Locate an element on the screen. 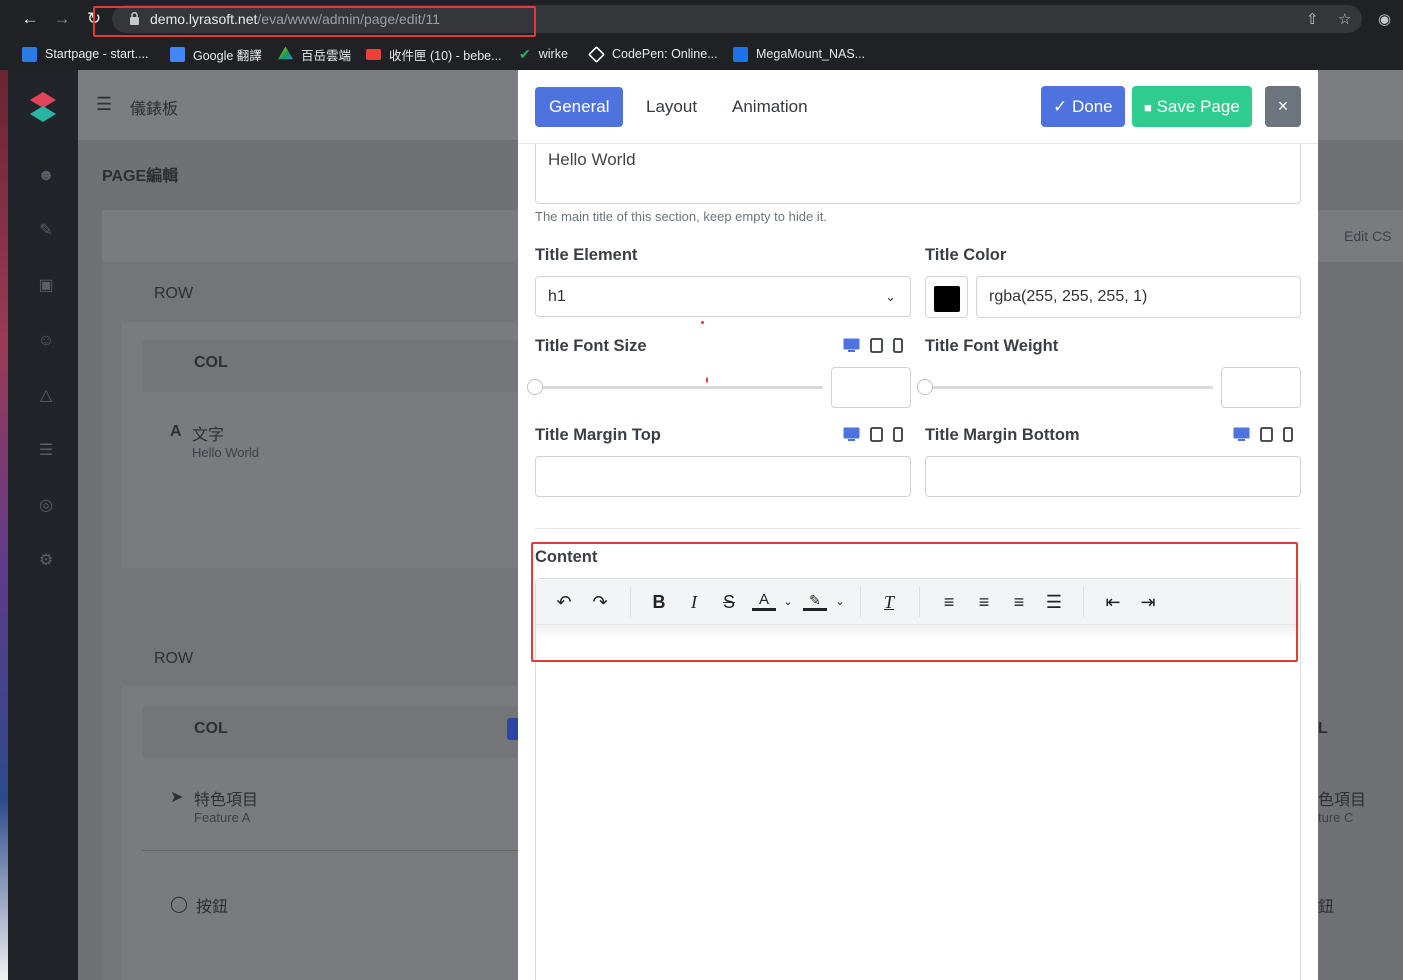 The width and height of the screenshot is (1403, 980). app-logo is located at coordinates (43, 107).